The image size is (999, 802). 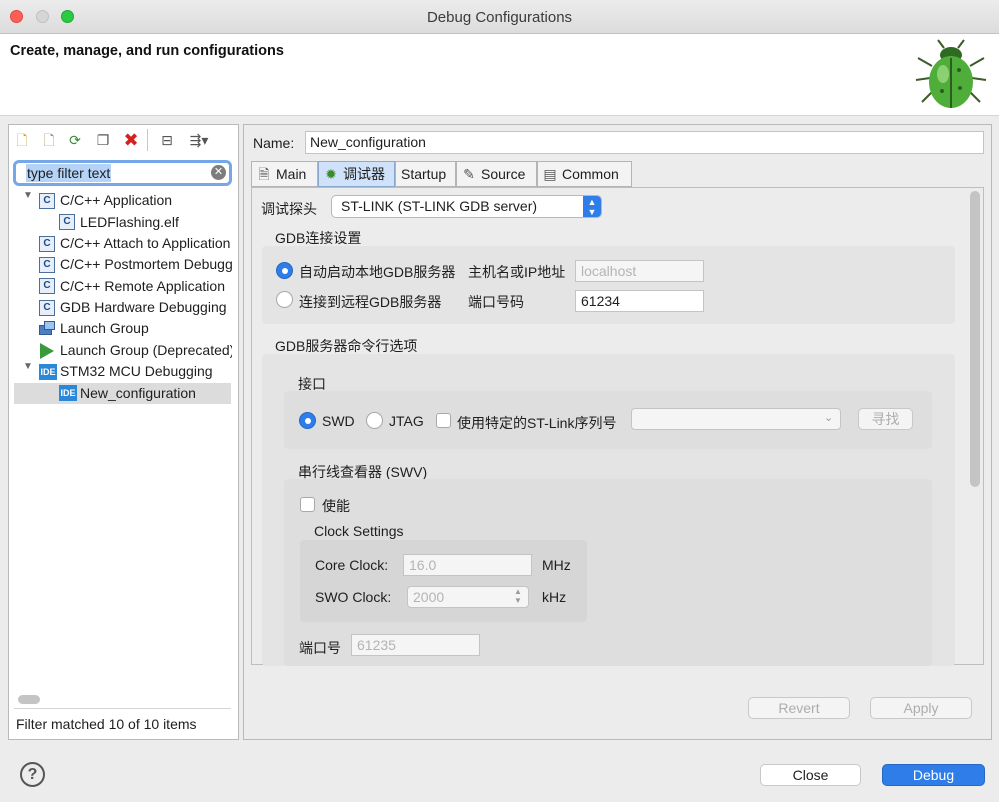 I want to click on tree-item-ledflashing: LEDFlashing.elf, so click(x=129, y=222).